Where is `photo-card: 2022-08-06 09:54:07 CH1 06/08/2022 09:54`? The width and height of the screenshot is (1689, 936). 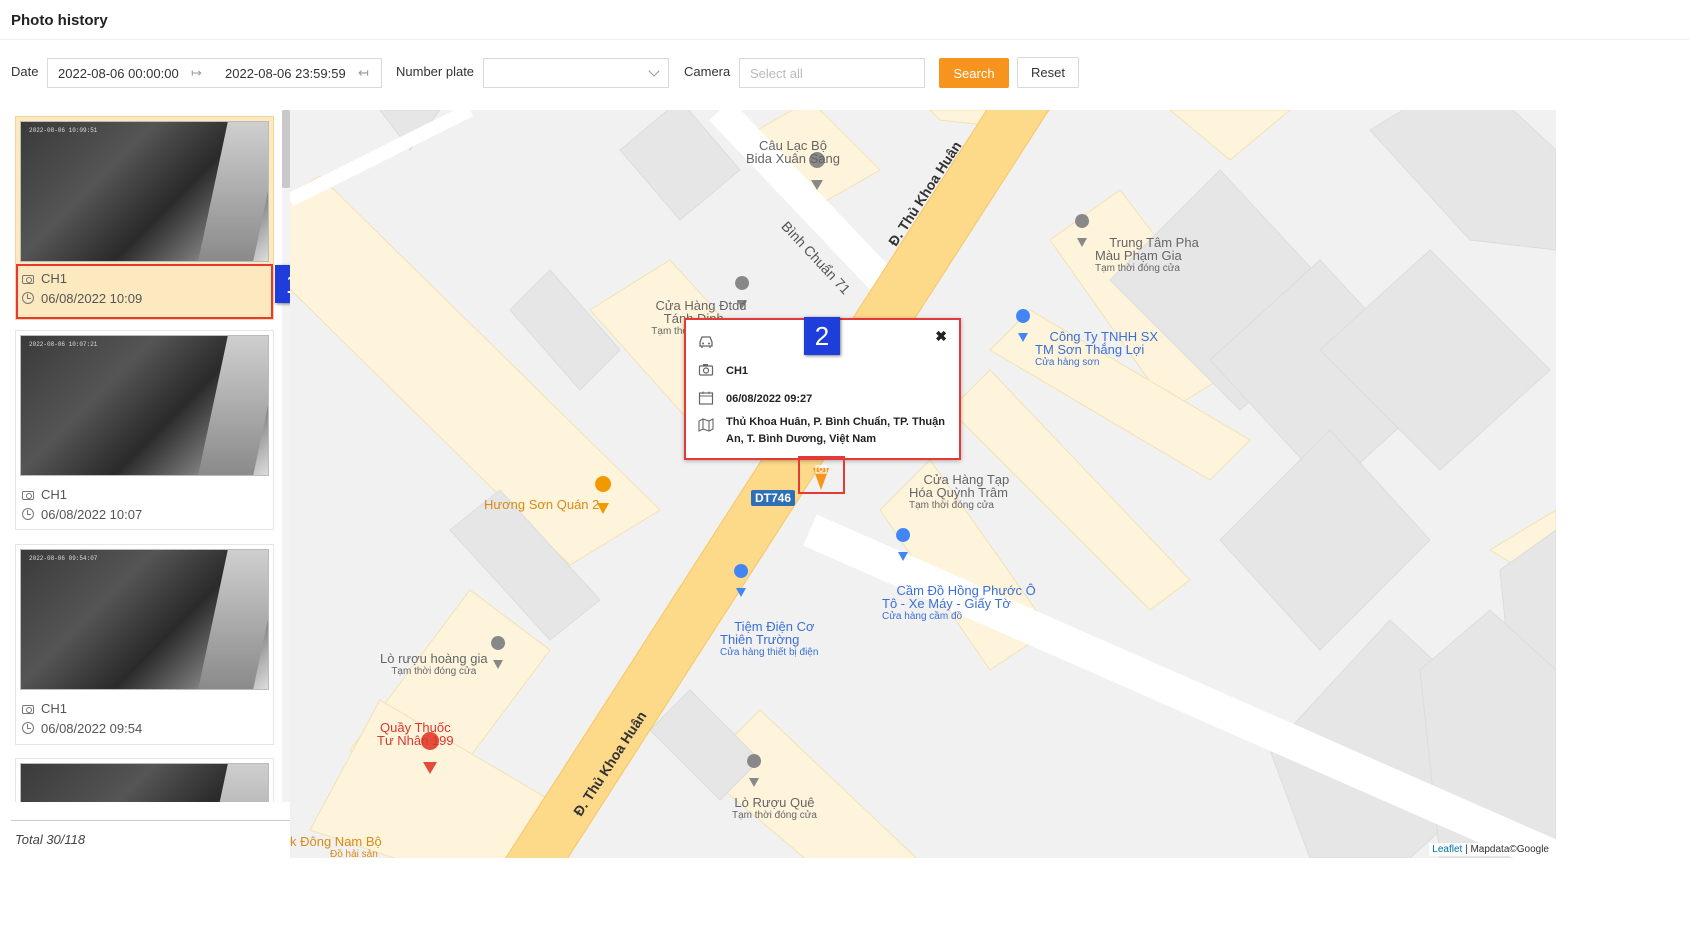 photo-card: 2022-08-06 09:54:07 CH1 06/08/2022 09:54 is located at coordinates (144, 644).